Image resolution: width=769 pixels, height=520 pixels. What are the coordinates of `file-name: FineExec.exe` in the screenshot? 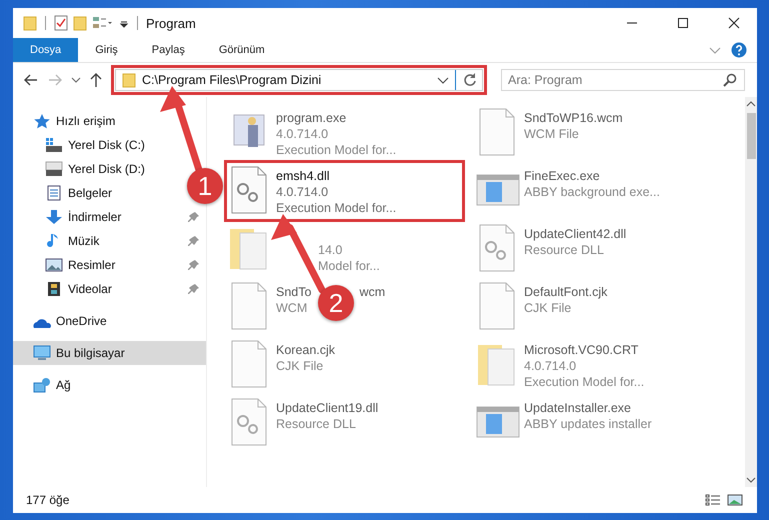 It's located at (562, 176).